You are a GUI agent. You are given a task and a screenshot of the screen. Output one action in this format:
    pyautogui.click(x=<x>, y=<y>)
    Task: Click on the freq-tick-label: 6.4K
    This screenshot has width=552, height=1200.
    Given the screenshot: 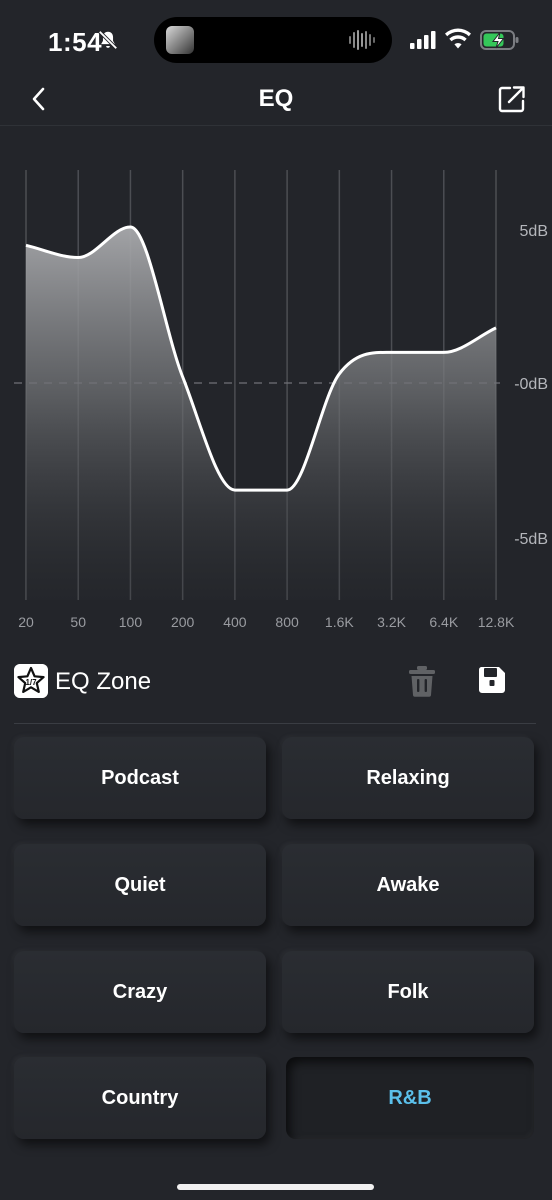 What is the action you would take?
    pyautogui.click(x=443, y=622)
    